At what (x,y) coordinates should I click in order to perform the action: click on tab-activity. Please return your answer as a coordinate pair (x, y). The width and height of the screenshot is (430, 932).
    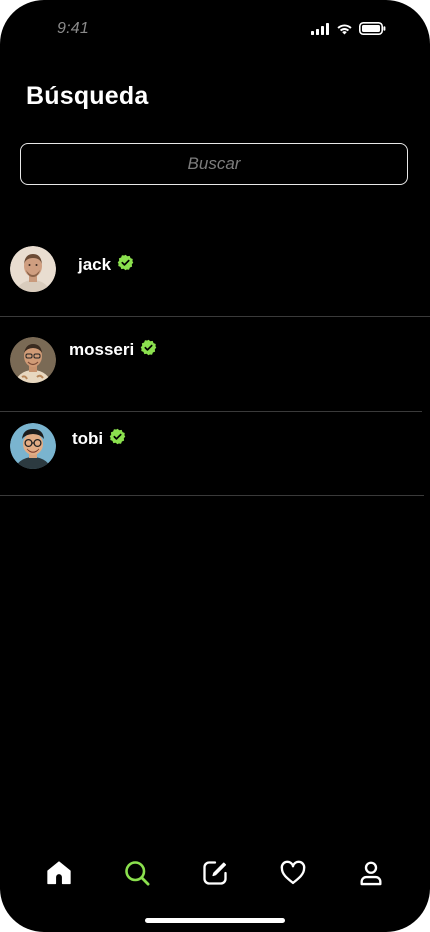
    Looking at the image, I should click on (293, 875).